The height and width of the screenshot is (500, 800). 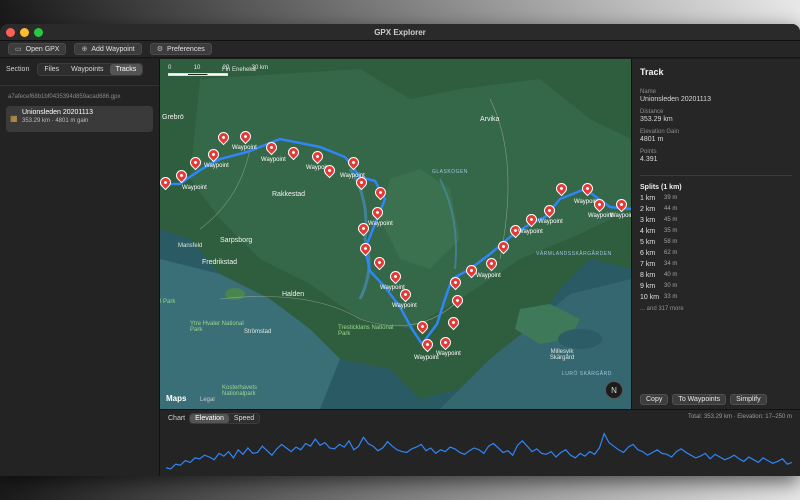 I want to click on add-waypoint-button: ⊕ Add Waypoint, so click(x=108, y=49).